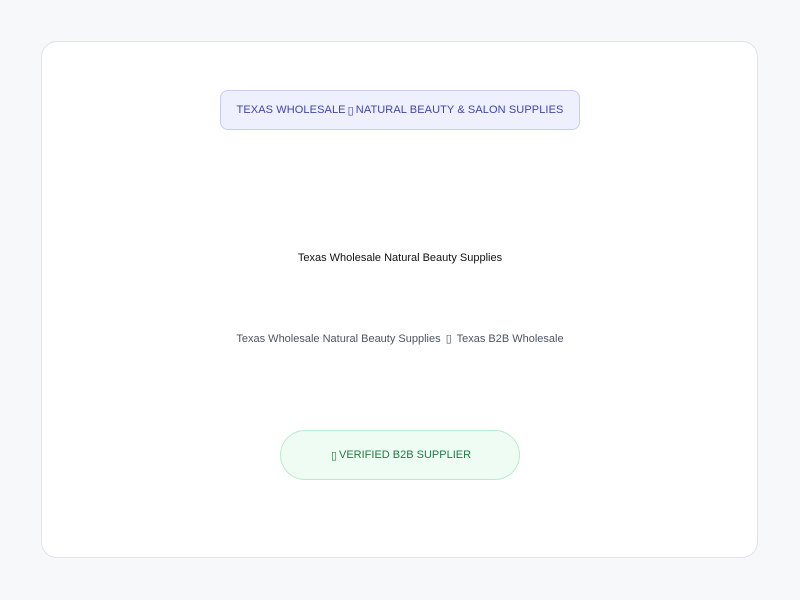 This screenshot has height=600, width=800. Describe the element at coordinates (459, 110) in the screenshot. I see `banner-right-text: NATURAL BEAUTY & SALON SUPPLIES` at that location.